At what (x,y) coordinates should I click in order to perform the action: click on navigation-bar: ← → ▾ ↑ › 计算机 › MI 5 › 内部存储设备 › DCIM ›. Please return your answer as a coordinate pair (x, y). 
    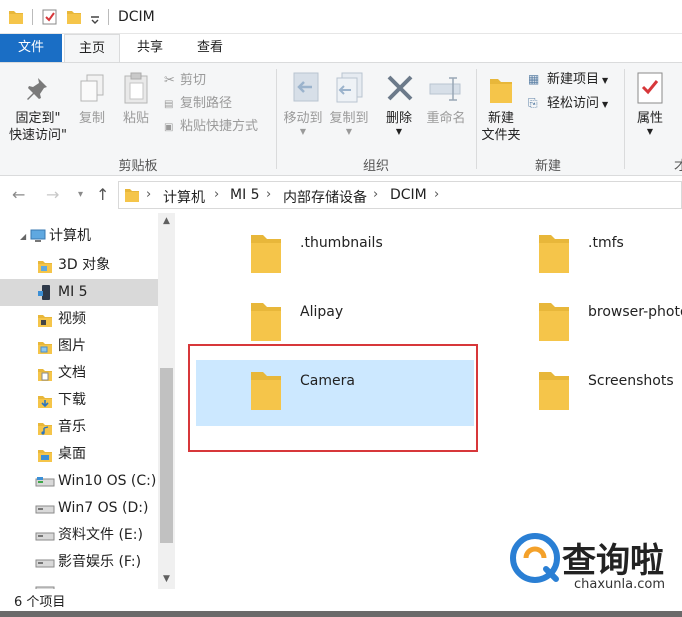
    Looking at the image, I should click on (341, 195).